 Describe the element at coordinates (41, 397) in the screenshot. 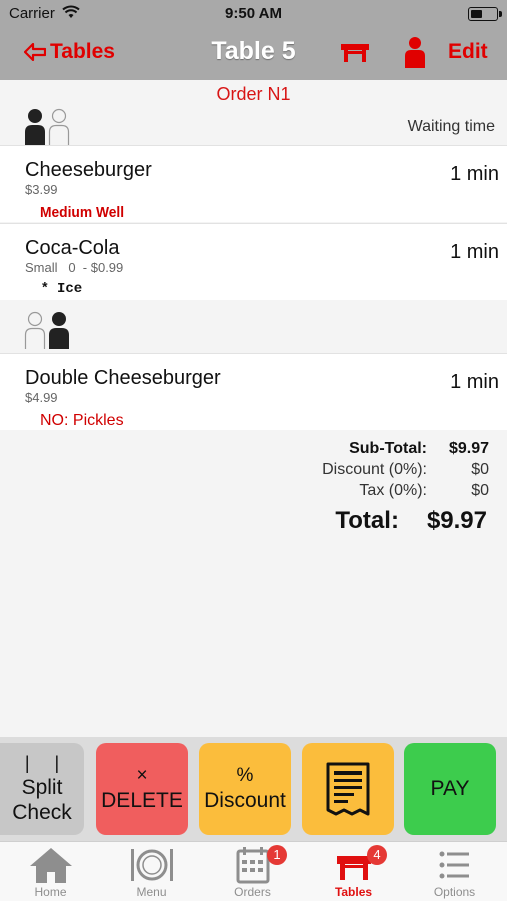

I see `item-price: $4.99` at that location.